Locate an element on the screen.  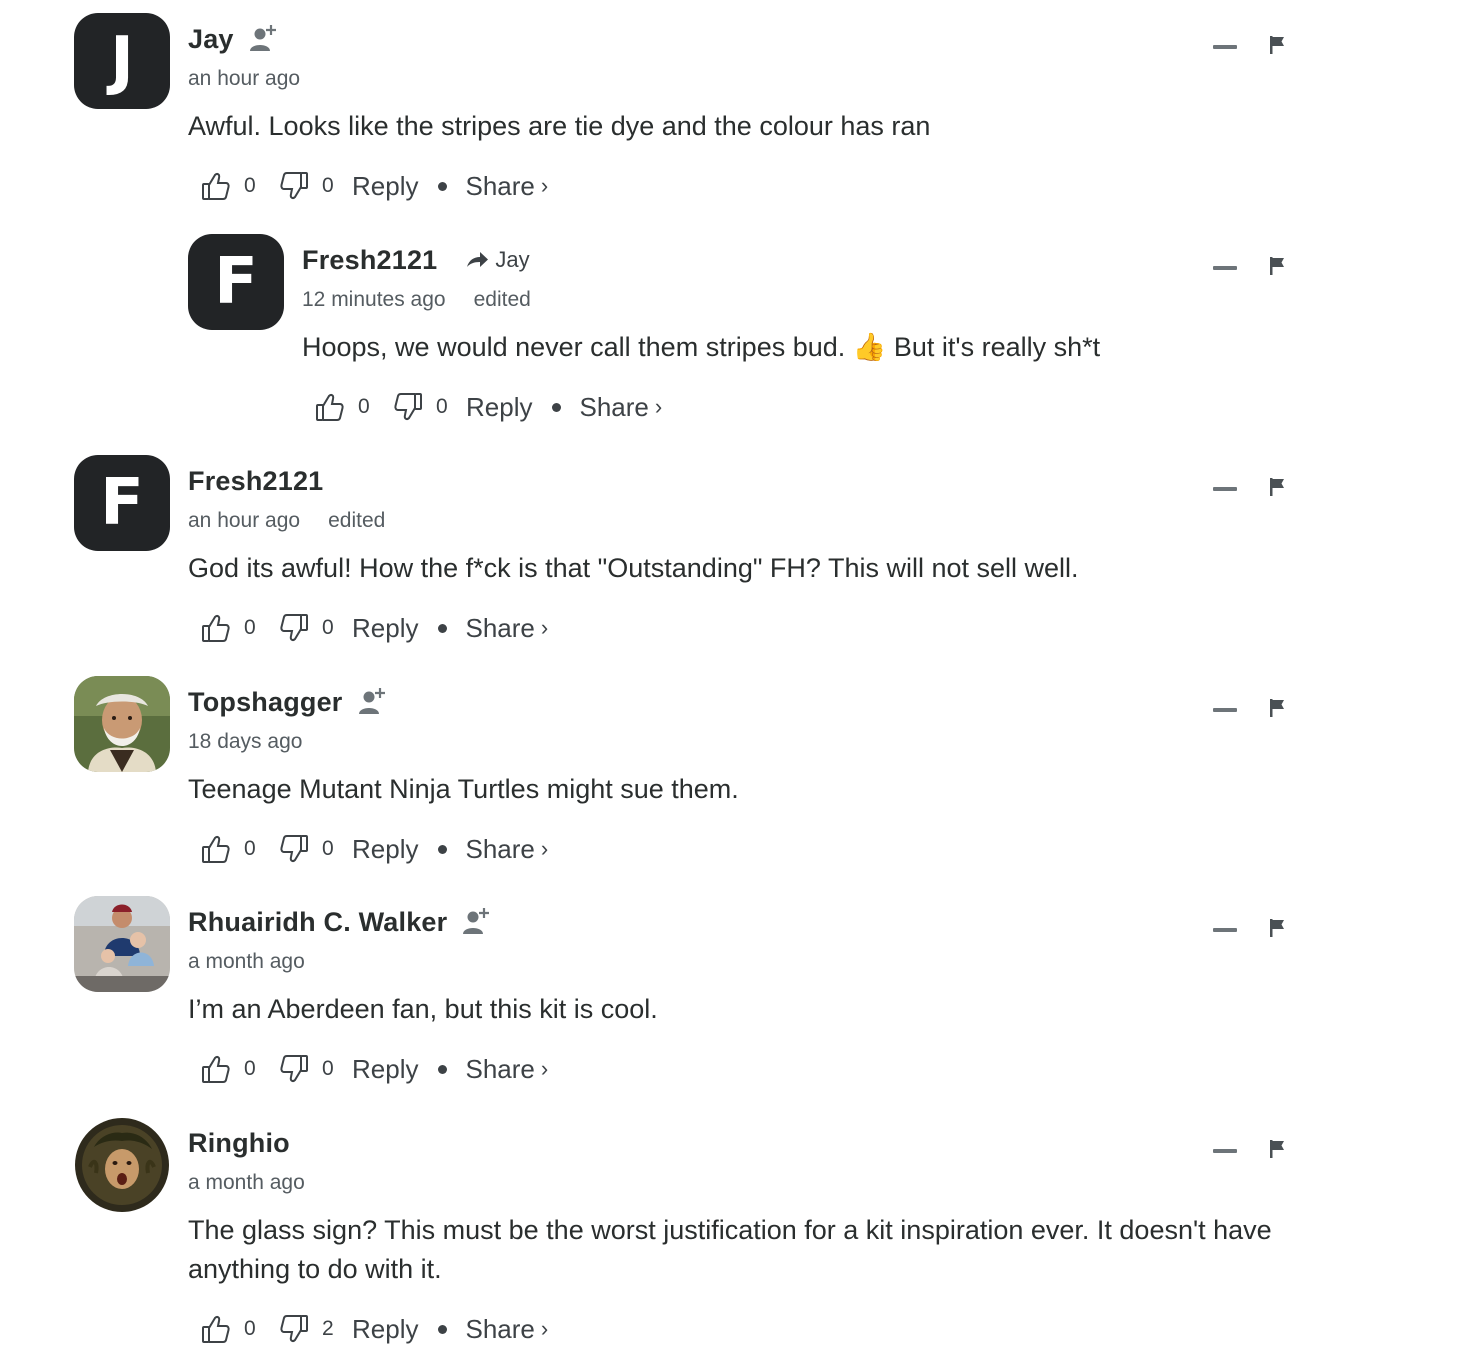
avatar-photo-family-icon is located at coordinates (122, 944).